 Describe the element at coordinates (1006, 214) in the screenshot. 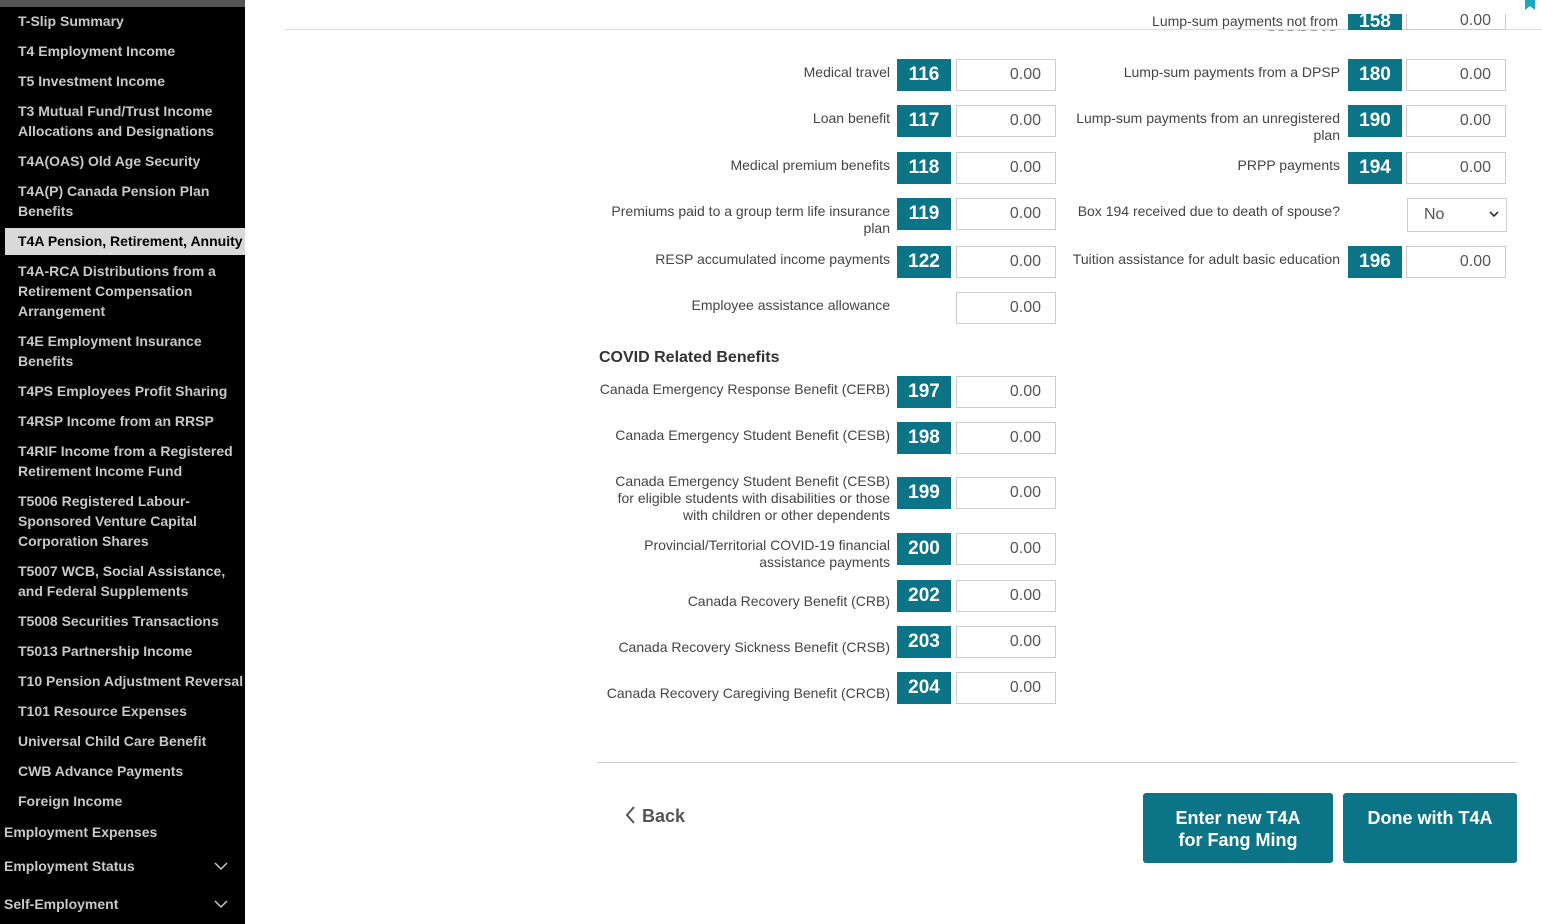

I see `amount-input-119: 0.00` at that location.